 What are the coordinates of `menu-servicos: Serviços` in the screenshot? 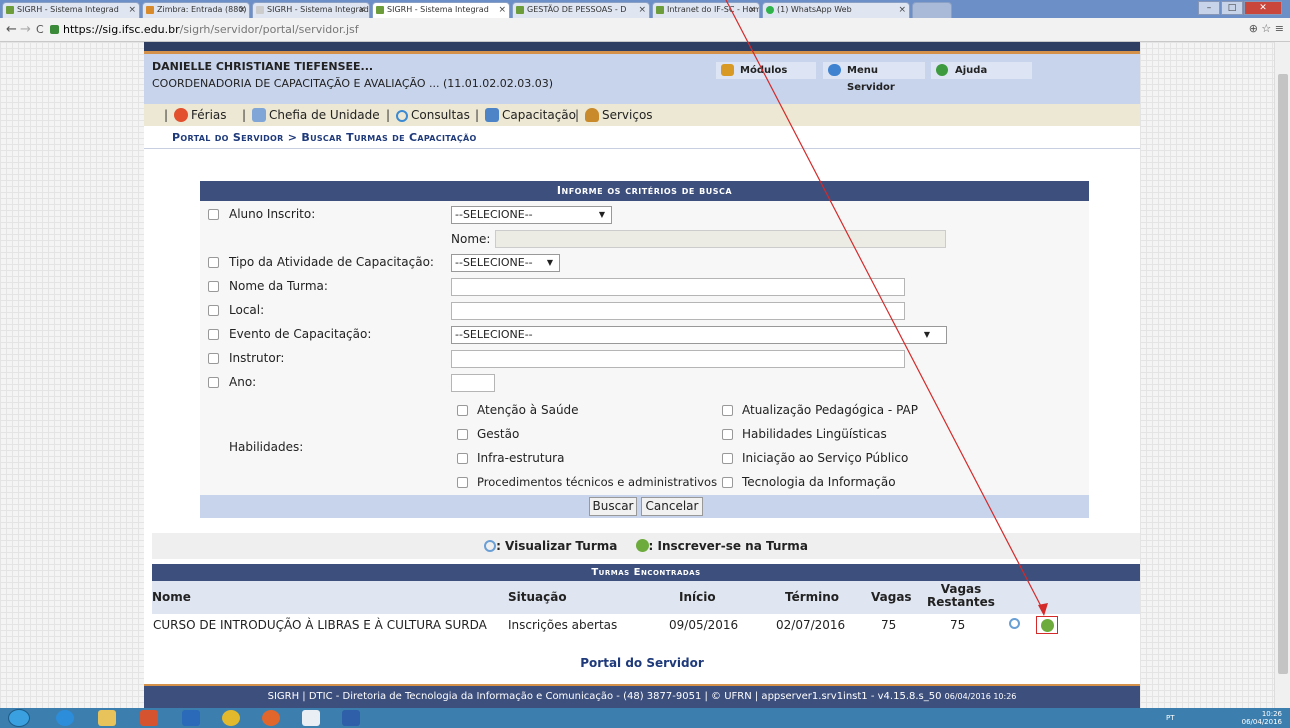 It's located at (619, 115).